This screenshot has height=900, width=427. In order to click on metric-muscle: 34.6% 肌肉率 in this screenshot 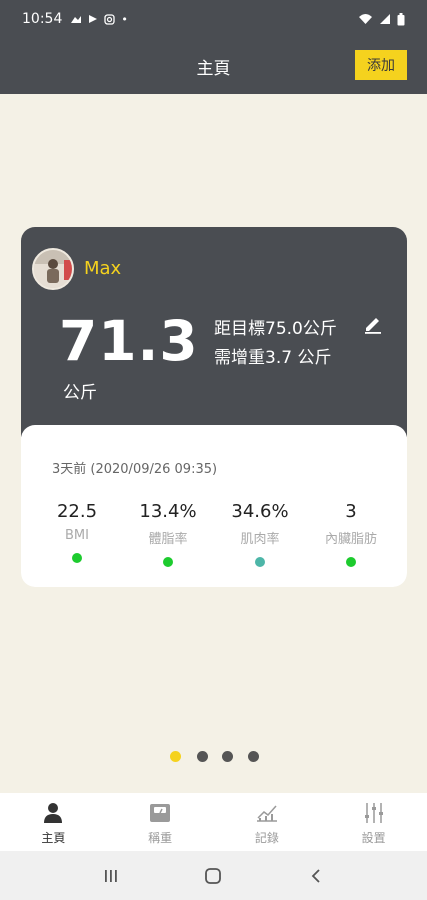, I will do `click(260, 534)`.